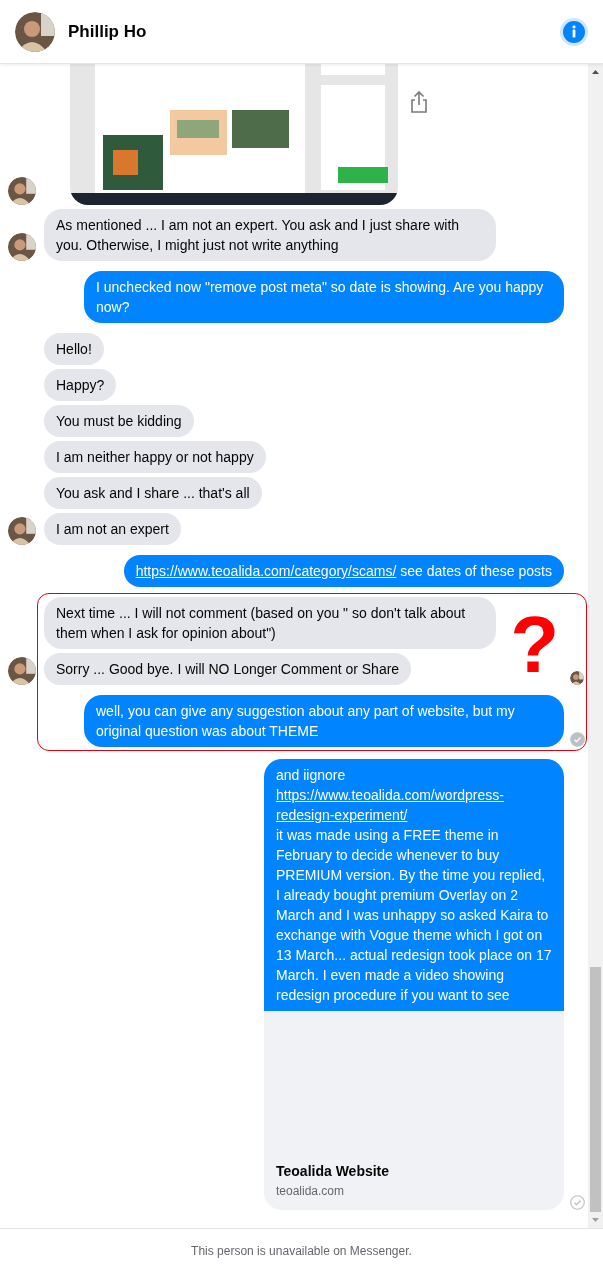 The width and height of the screenshot is (603, 1272). I want to click on message-bubble: I unchecked now "remove post meta" so date is showing. Are you happy now?, so click(324, 297).